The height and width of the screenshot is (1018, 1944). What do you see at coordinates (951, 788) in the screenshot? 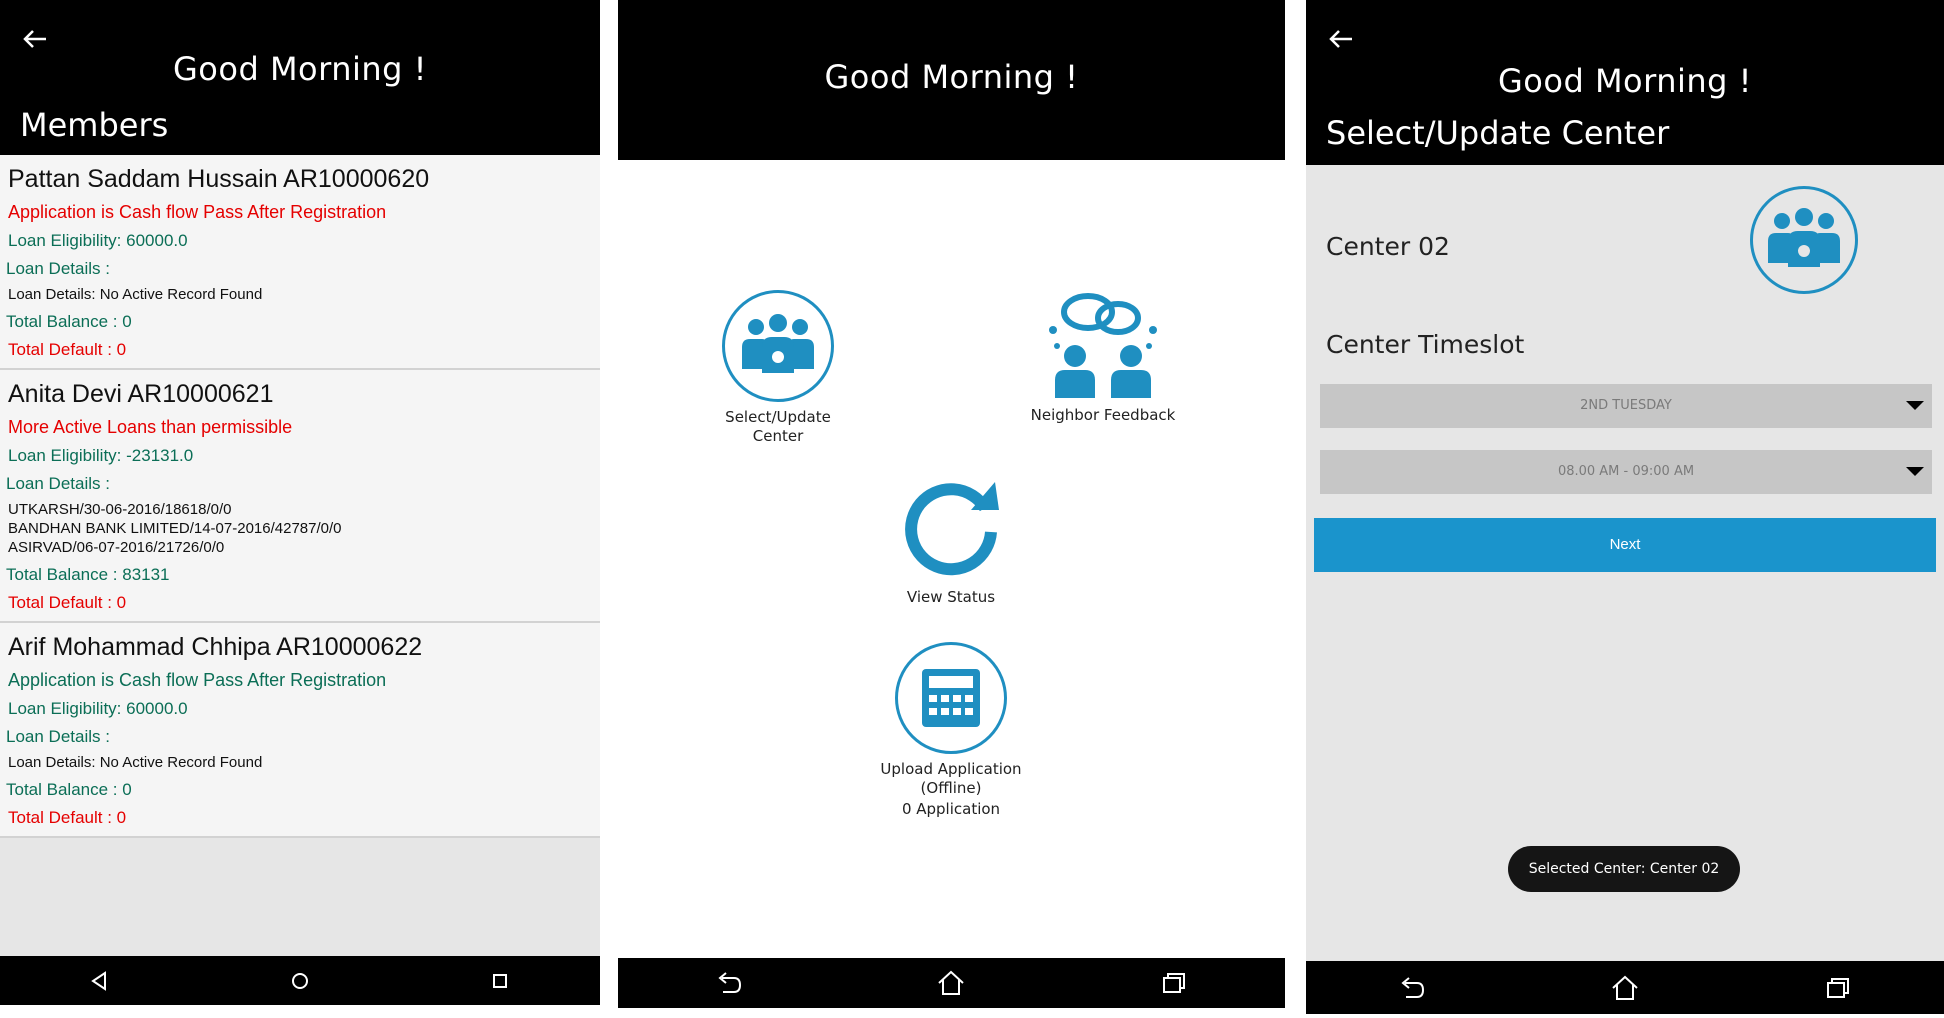
I see `upload-label-line2: (Offline)` at bounding box center [951, 788].